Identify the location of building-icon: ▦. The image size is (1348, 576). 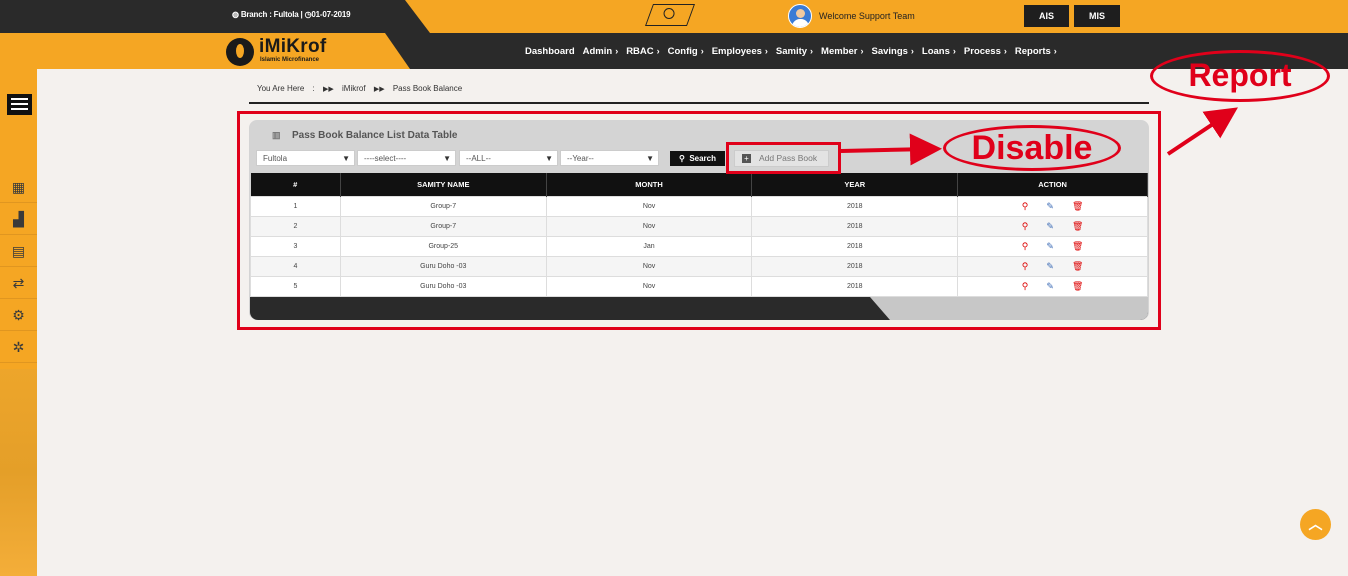
(18, 187).